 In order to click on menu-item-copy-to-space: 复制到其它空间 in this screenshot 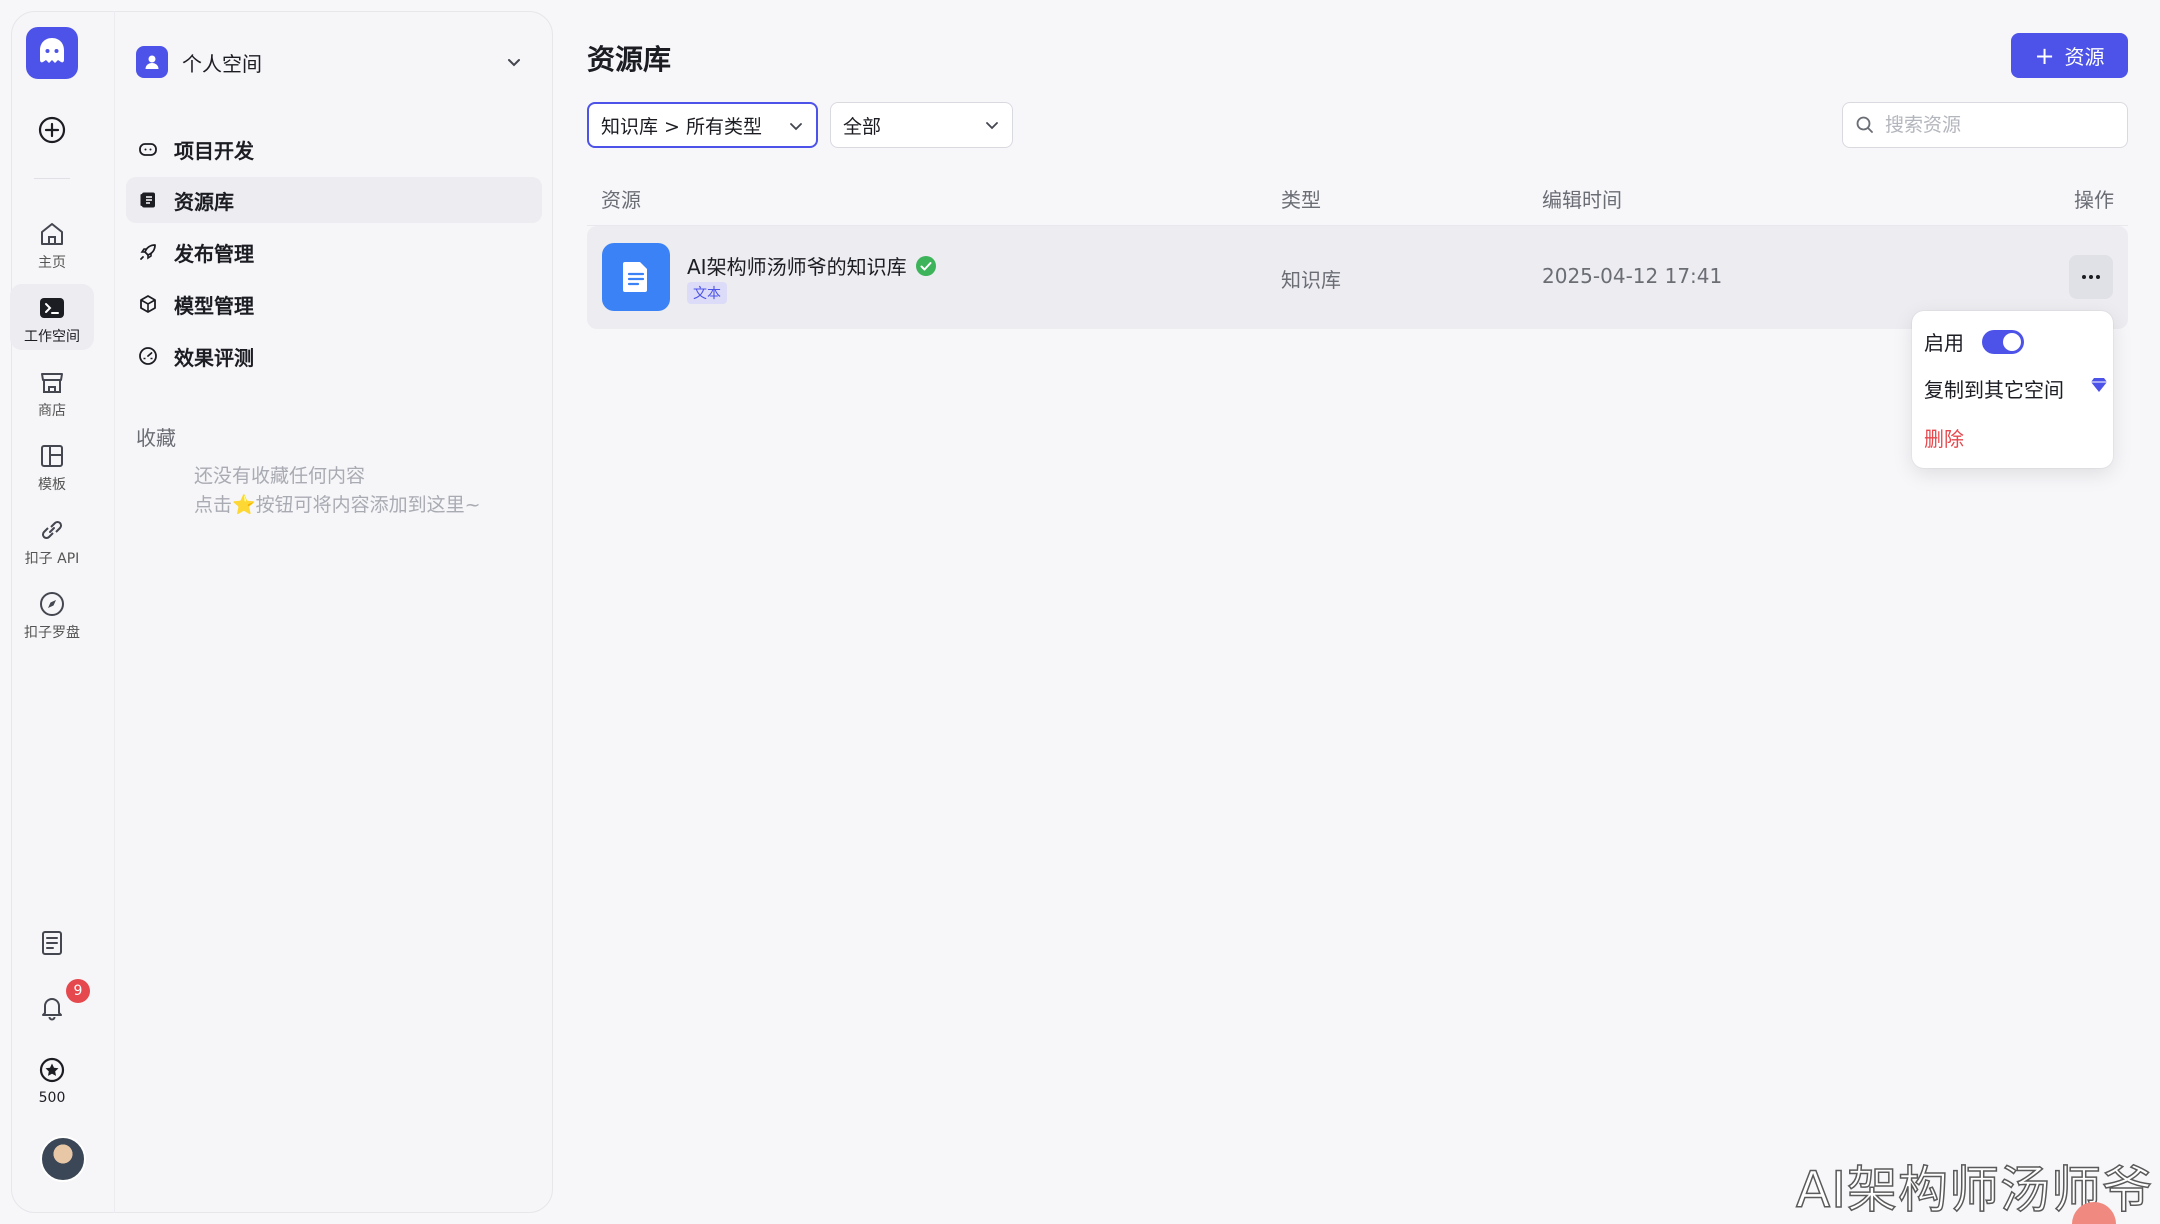, I will do `click(1994, 388)`.